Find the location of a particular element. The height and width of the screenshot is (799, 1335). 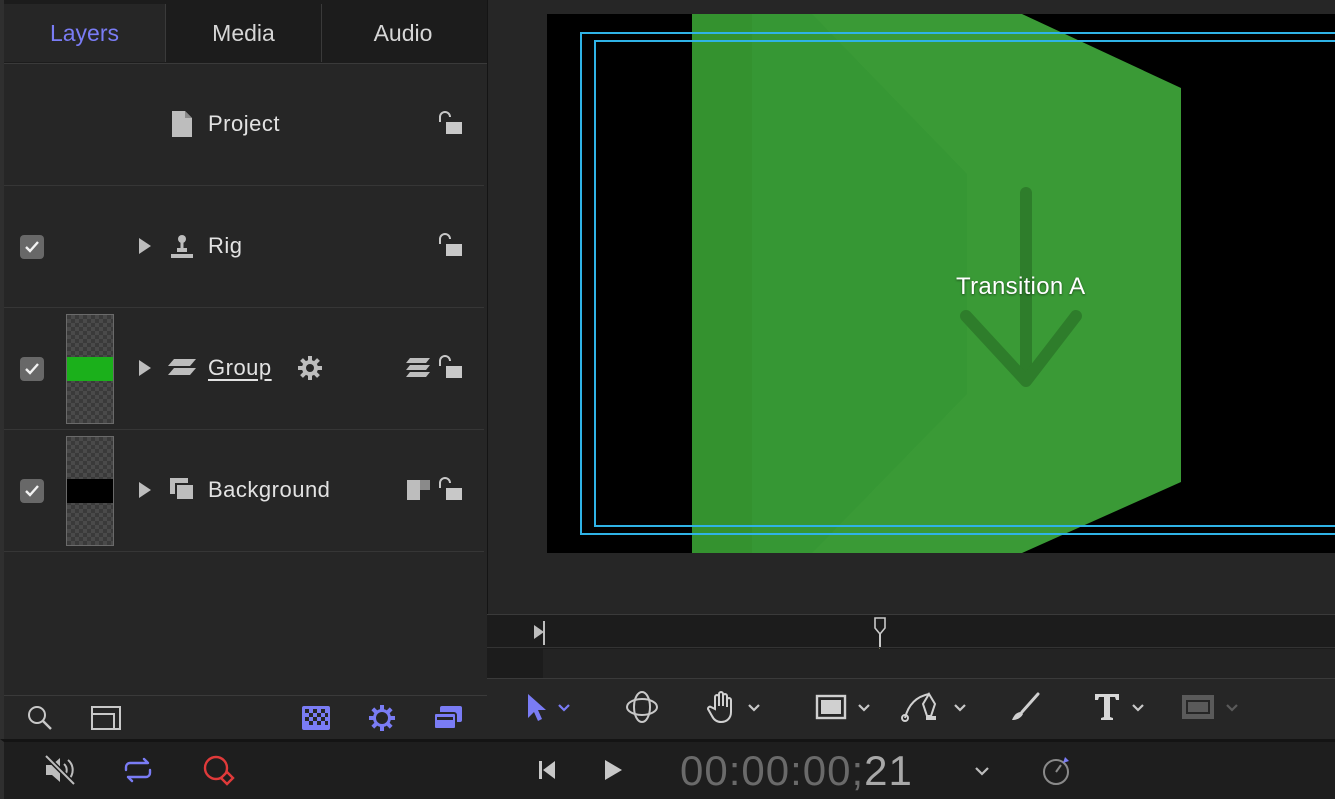

play-button is located at coordinates (613, 772).